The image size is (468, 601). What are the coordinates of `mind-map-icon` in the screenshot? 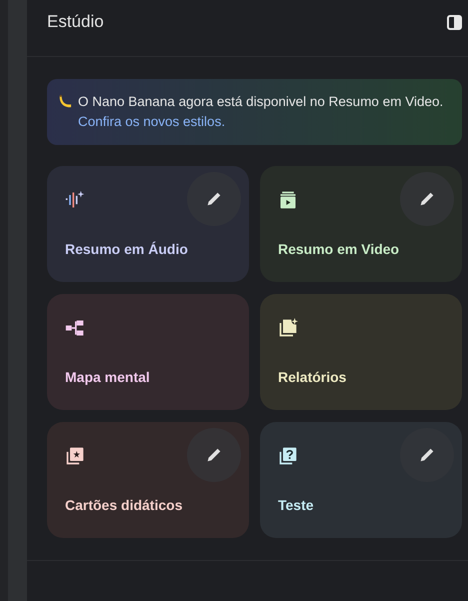 It's located at (75, 328).